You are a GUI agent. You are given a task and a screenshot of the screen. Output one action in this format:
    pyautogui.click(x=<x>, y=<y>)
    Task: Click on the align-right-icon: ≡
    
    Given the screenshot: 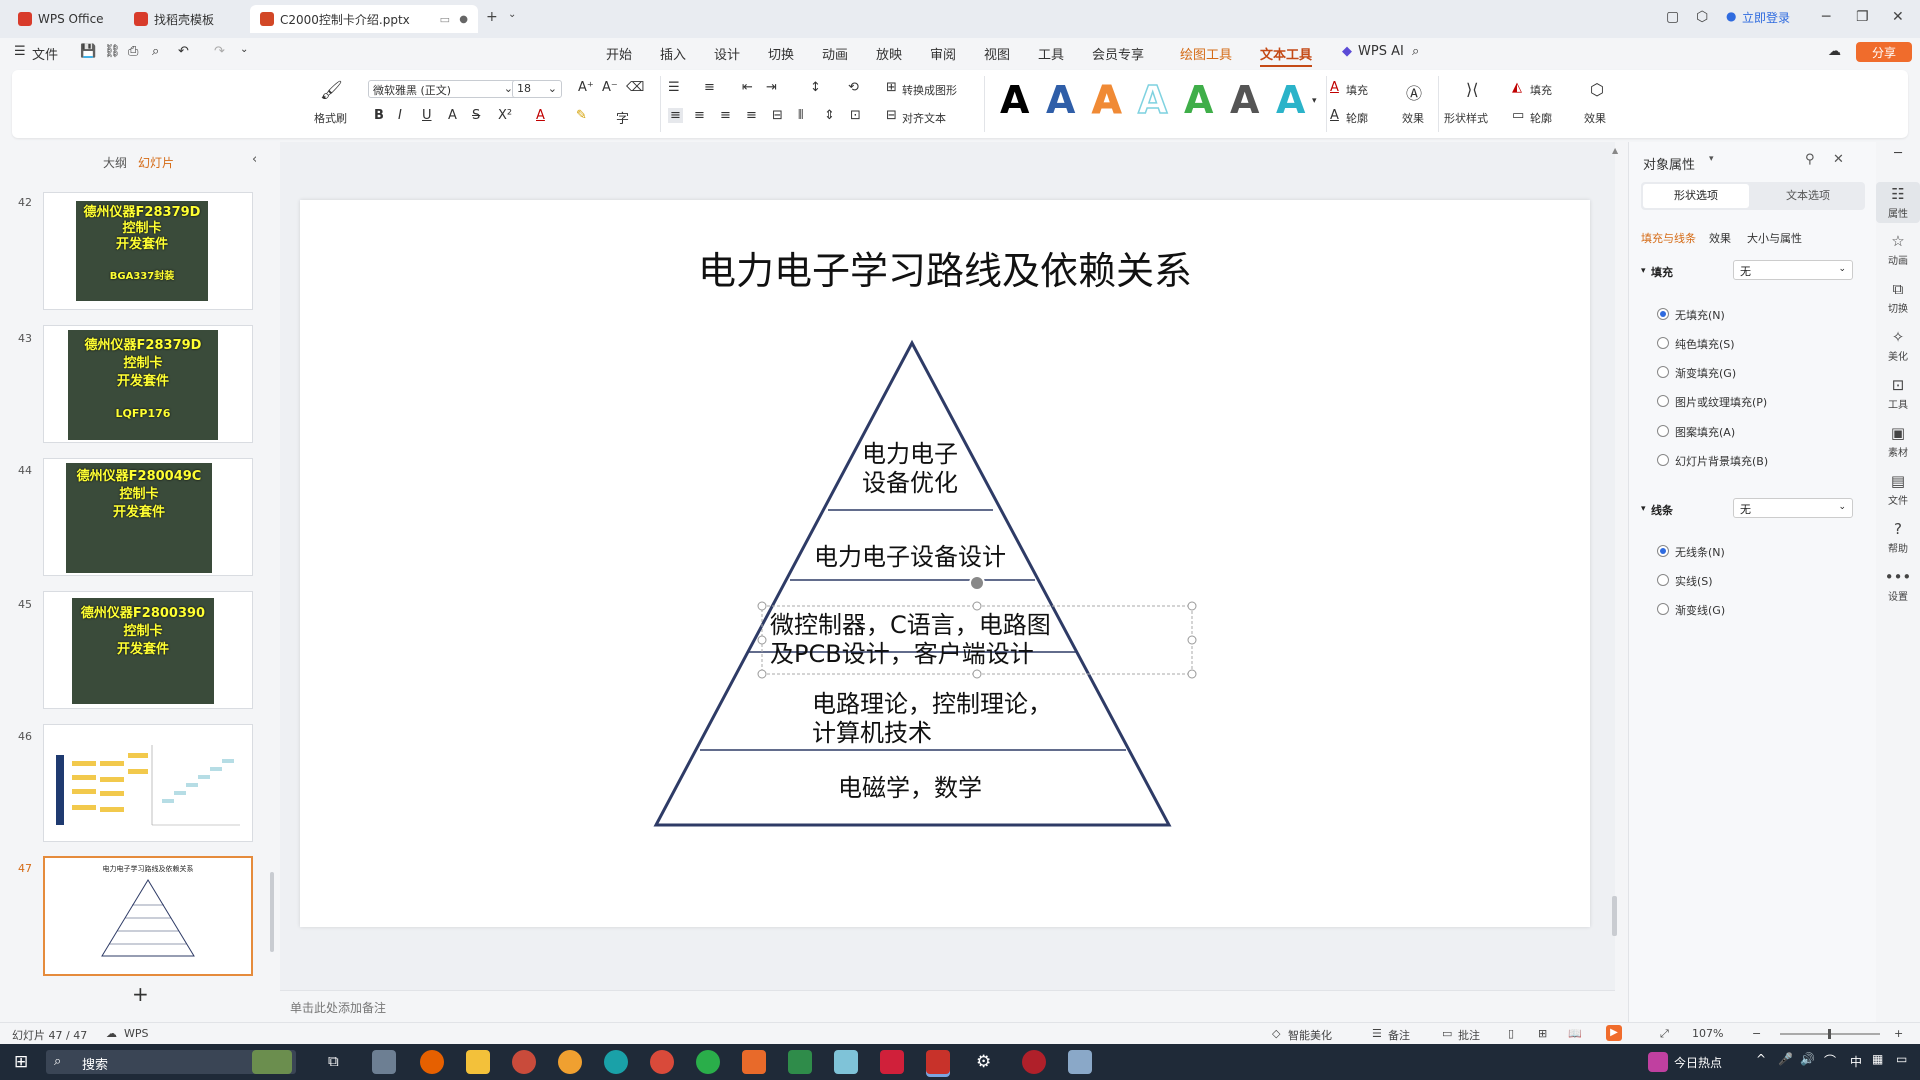 What is the action you would take?
    pyautogui.click(x=725, y=115)
    